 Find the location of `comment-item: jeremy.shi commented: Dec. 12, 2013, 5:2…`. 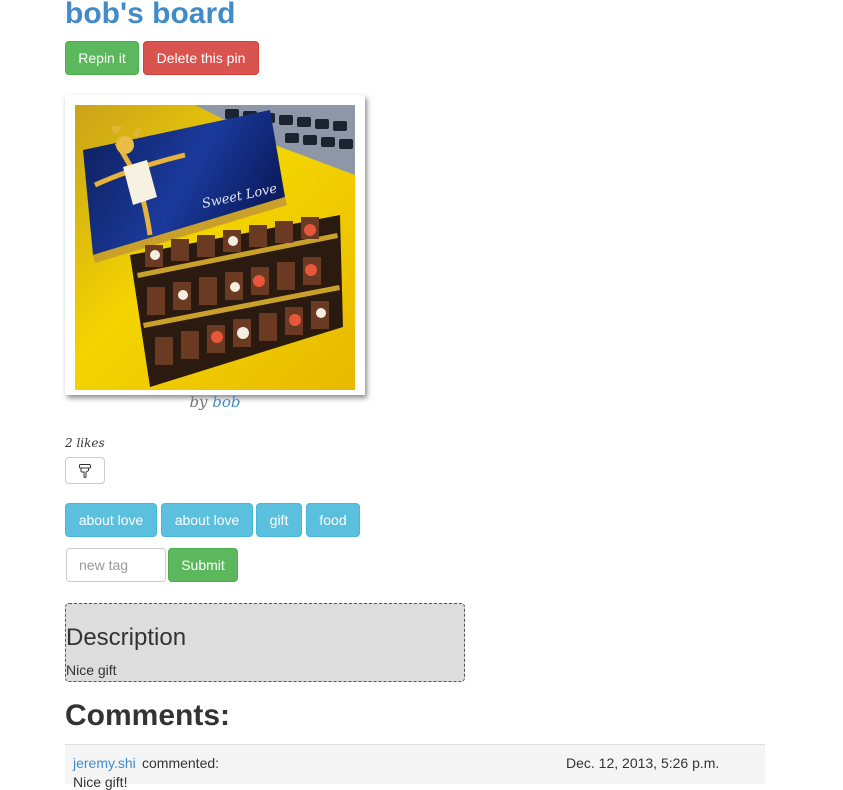

comment-item: jeremy.shi commented: Dec. 12, 2013, 5:2… is located at coordinates (415, 767).